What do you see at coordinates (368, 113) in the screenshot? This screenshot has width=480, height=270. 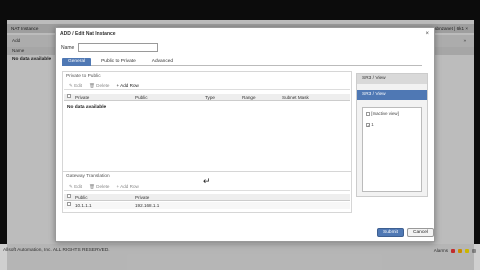 I see `view-checkbox-inactive` at bounding box center [368, 113].